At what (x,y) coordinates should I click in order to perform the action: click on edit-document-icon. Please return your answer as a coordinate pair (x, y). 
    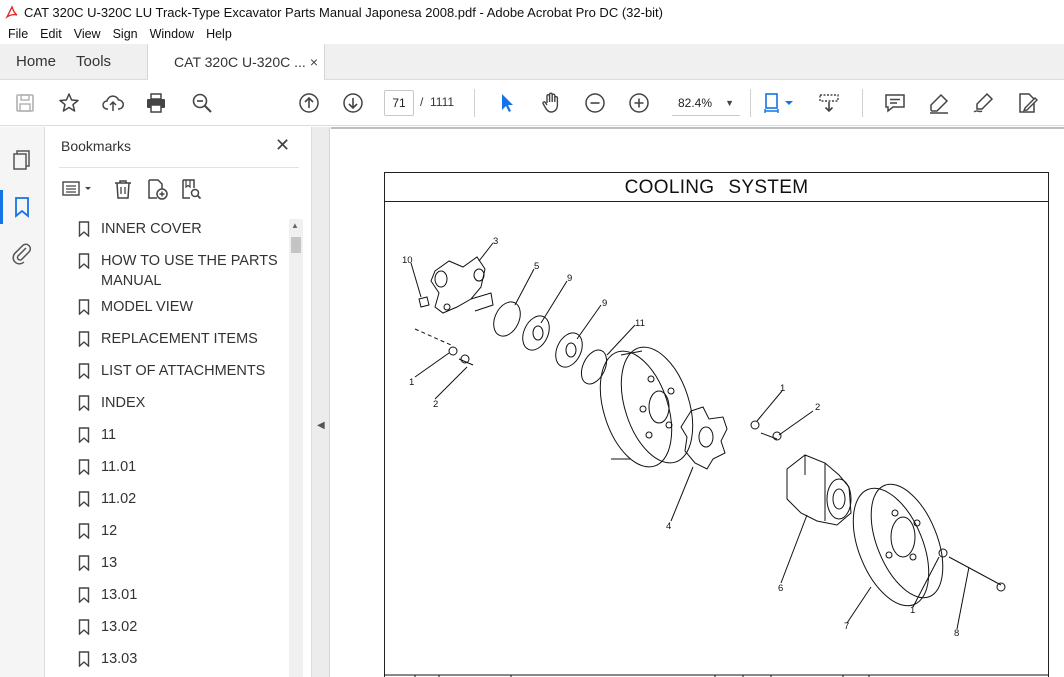
    Looking at the image, I should click on (1027, 103).